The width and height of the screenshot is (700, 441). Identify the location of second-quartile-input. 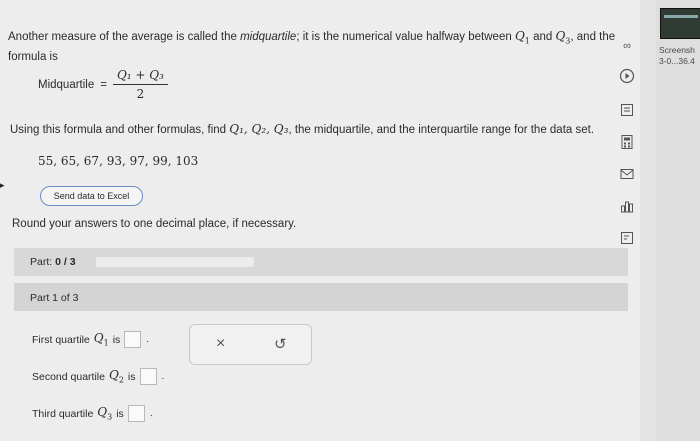
(148, 376).